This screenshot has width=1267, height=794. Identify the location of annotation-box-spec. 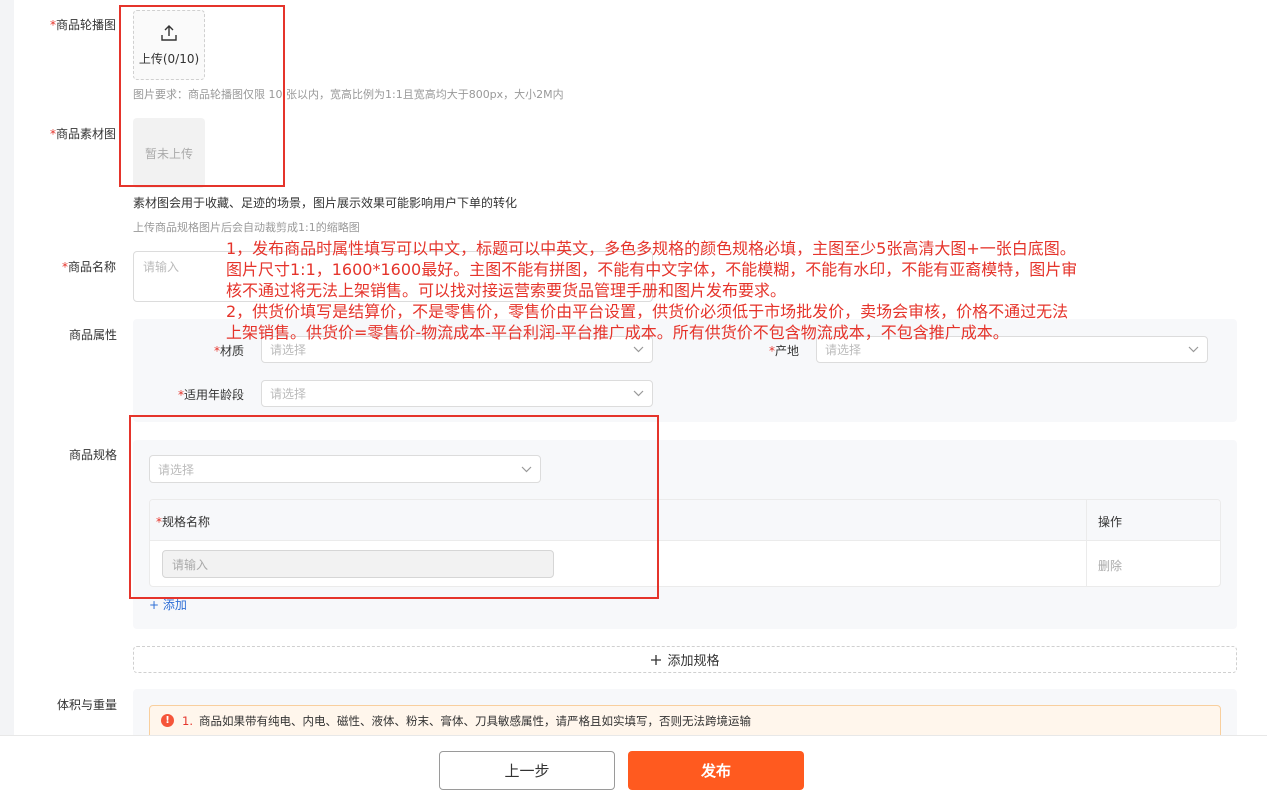
(394, 507).